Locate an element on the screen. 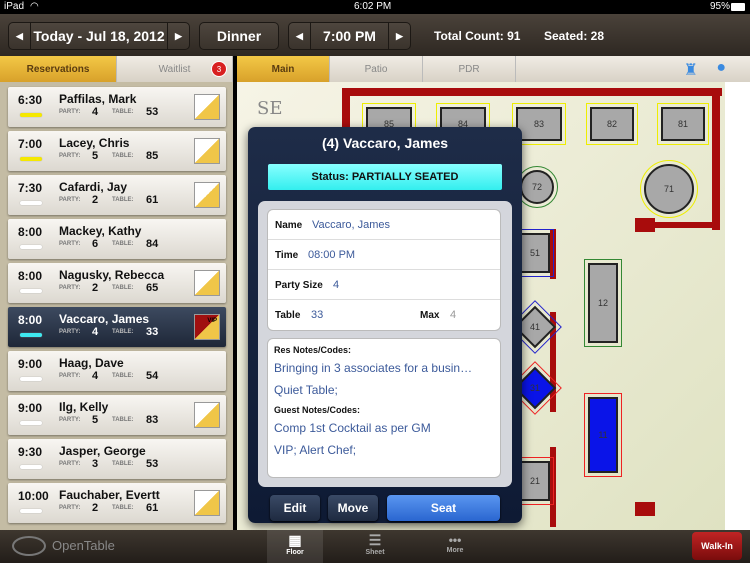 This screenshot has height=563, width=750. status-bar: iPad ◠ 6:02 PM 95% is located at coordinates (375, 7).